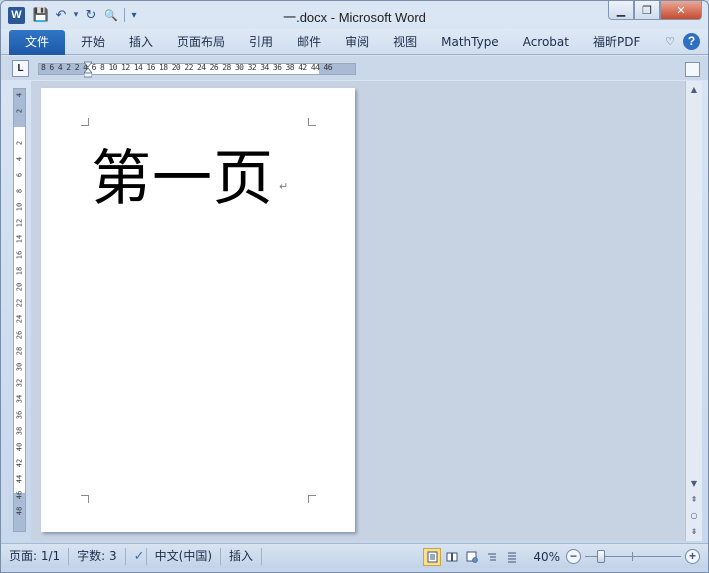 The height and width of the screenshot is (573, 709). I want to click on indent-marker-icon, so click(88, 67).